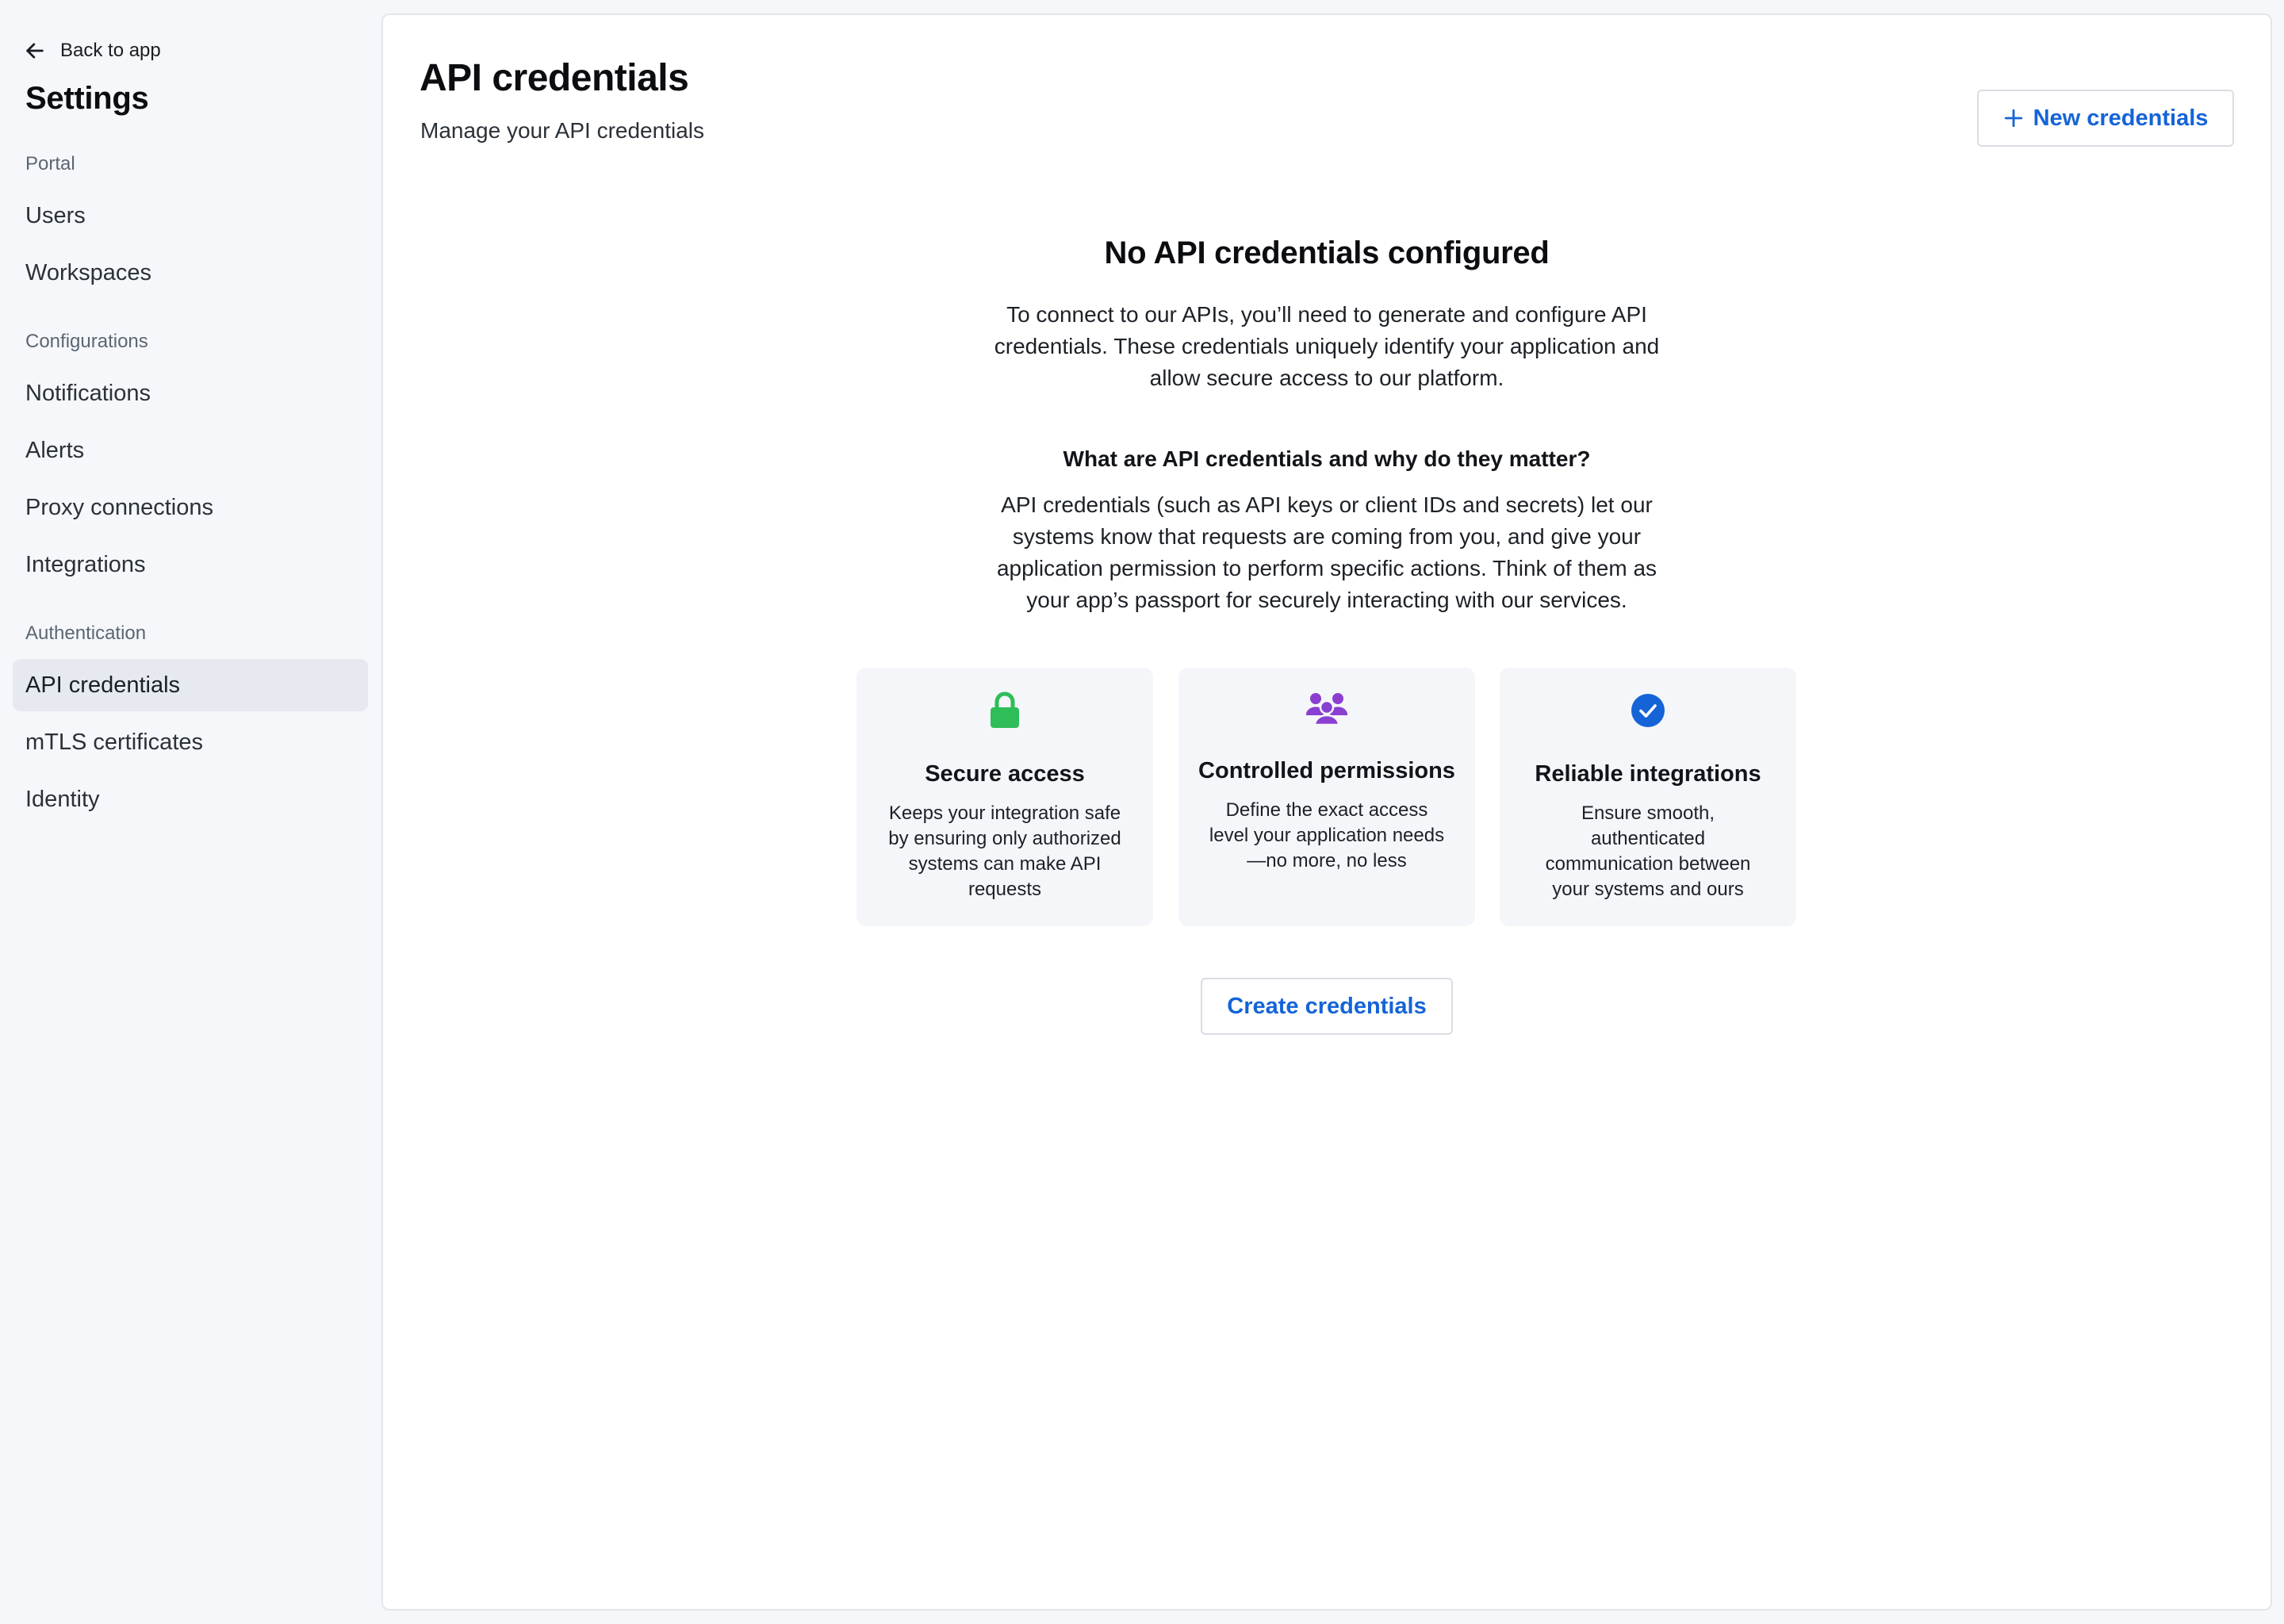 This screenshot has width=2284, height=1624. What do you see at coordinates (119, 507) in the screenshot?
I see `sidebar-item-label: Proxy connections` at bounding box center [119, 507].